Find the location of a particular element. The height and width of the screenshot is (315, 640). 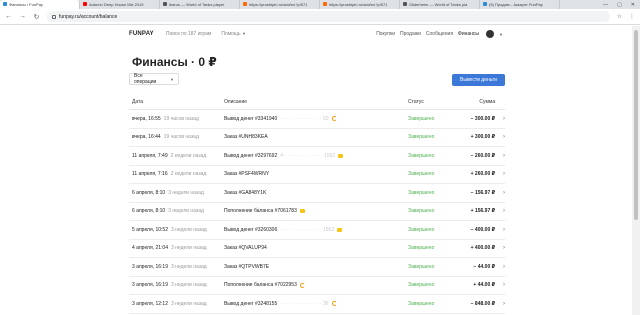

operations-filter-select: Все операции ▼ is located at coordinates (154, 79).